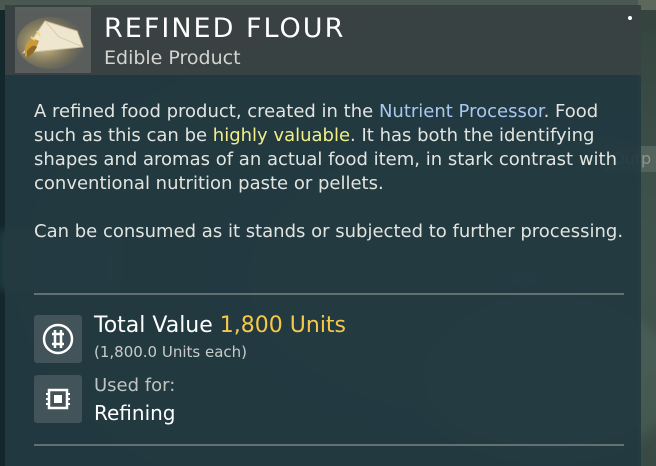 The height and width of the screenshot is (466, 656). Describe the element at coordinates (329, 294) in the screenshot. I see `section-divider` at that location.